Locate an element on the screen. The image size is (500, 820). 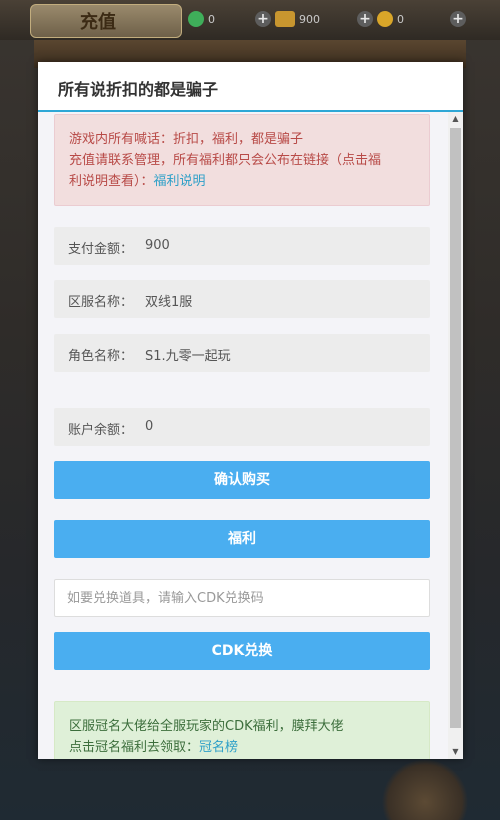
cdk-code-input is located at coordinates (242, 598).